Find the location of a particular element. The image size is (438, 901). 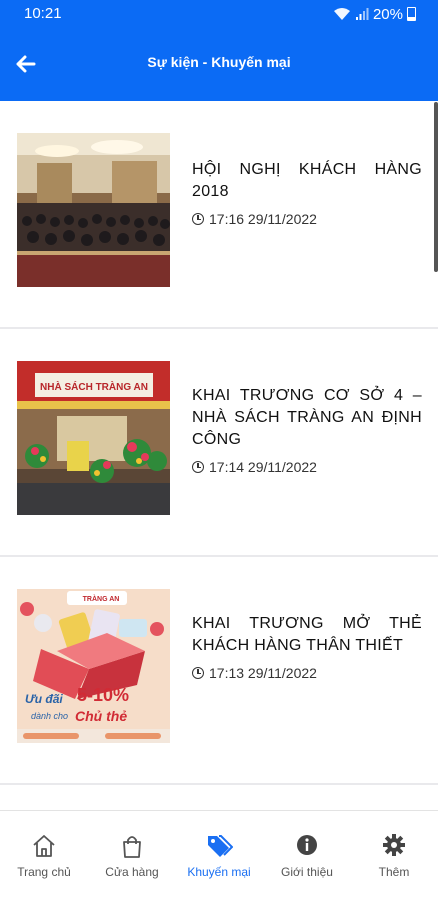

nav-item-home: Trang chủ is located at coordinates (44, 856).